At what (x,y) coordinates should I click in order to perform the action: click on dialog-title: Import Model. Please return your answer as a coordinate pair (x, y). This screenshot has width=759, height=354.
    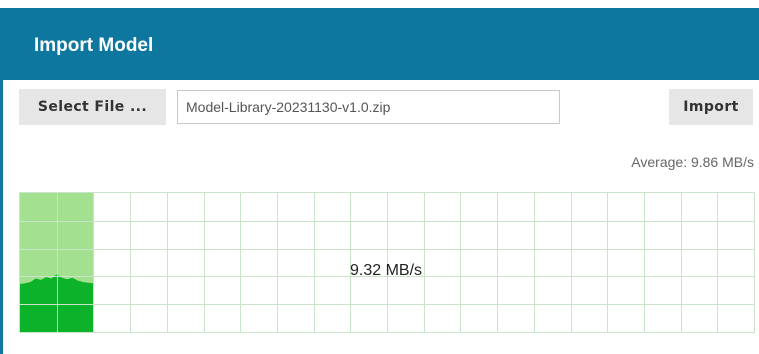
    Looking at the image, I should click on (94, 45).